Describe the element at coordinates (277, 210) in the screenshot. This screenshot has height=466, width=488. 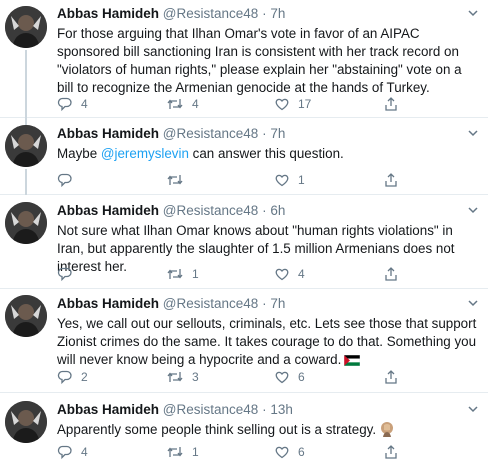
I see `timestamp: 6h` at that location.